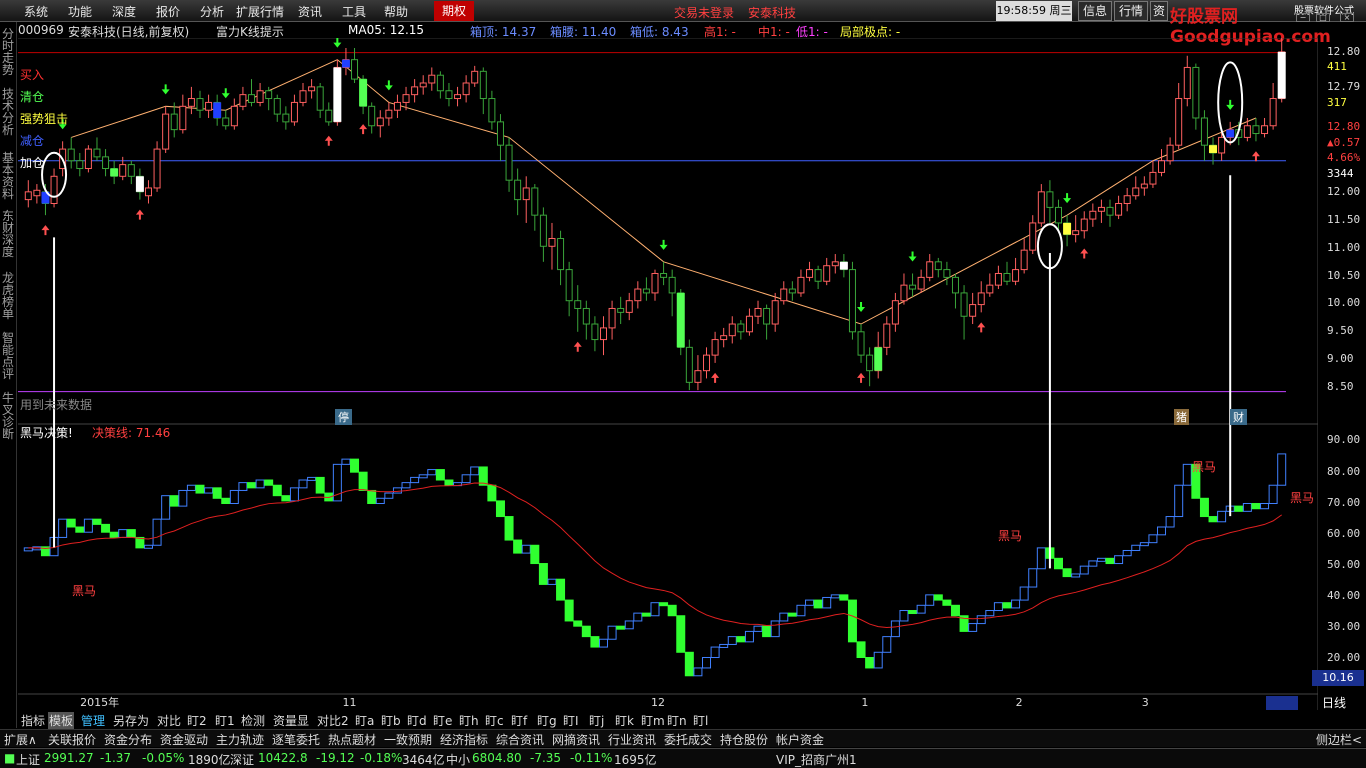  What do you see at coordinates (1344, 51) in the screenshot?
I see `yaxis-label: 12.80` at bounding box center [1344, 51].